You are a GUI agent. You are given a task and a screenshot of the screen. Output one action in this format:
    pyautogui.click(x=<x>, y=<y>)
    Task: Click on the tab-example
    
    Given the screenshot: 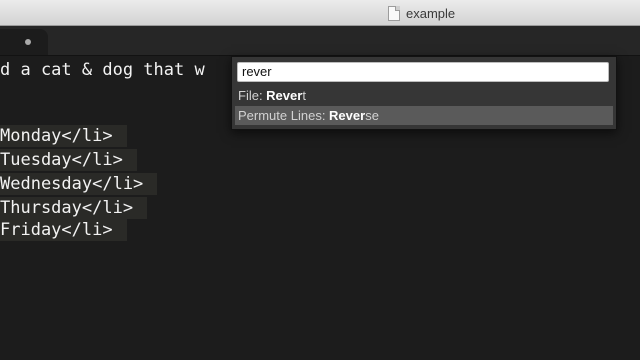 What is the action you would take?
    pyautogui.click(x=24, y=42)
    